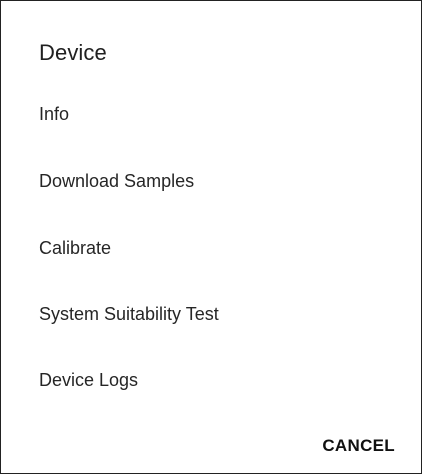 The image size is (422, 474). What do you see at coordinates (88, 380) in the screenshot?
I see `menu-item-device-logs: Device Logs` at bounding box center [88, 380].